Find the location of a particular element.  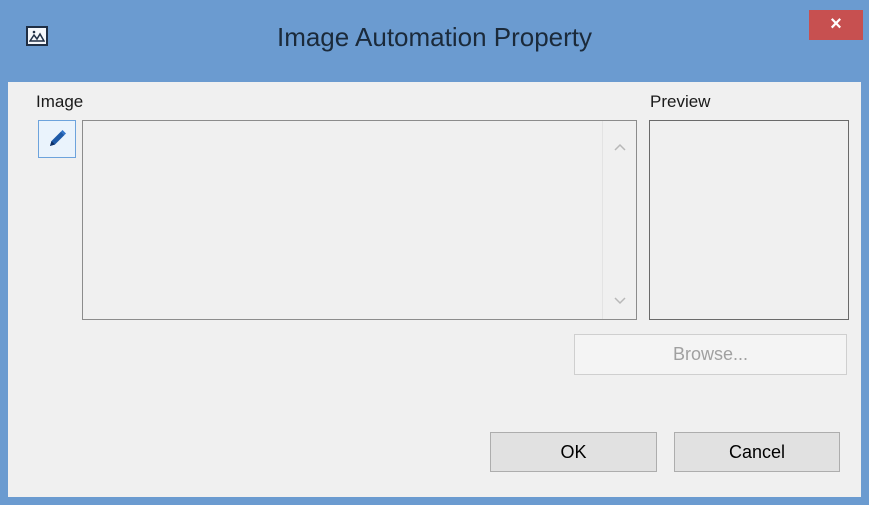

image-scrollbar is located at coordinates (619, 220).